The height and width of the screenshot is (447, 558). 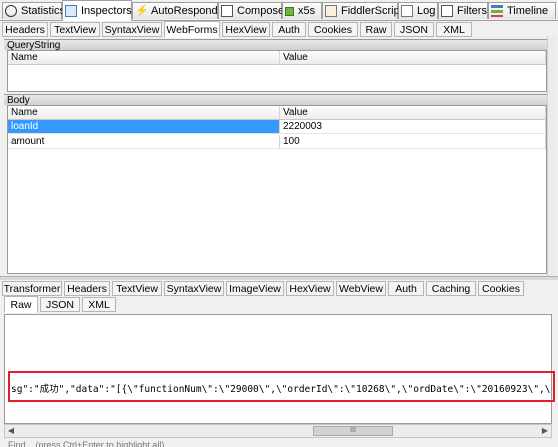 What do you see at coordinates (361, 288) in the screenshot?
I see `tab-response-webview: WebView` at bounding box center [361, 288].